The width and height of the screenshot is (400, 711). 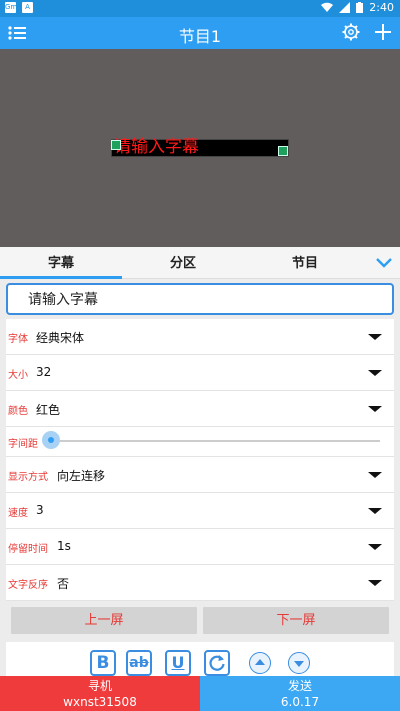 I want to click on notification-gm-icon: Gm, so click(x=11, y=7).